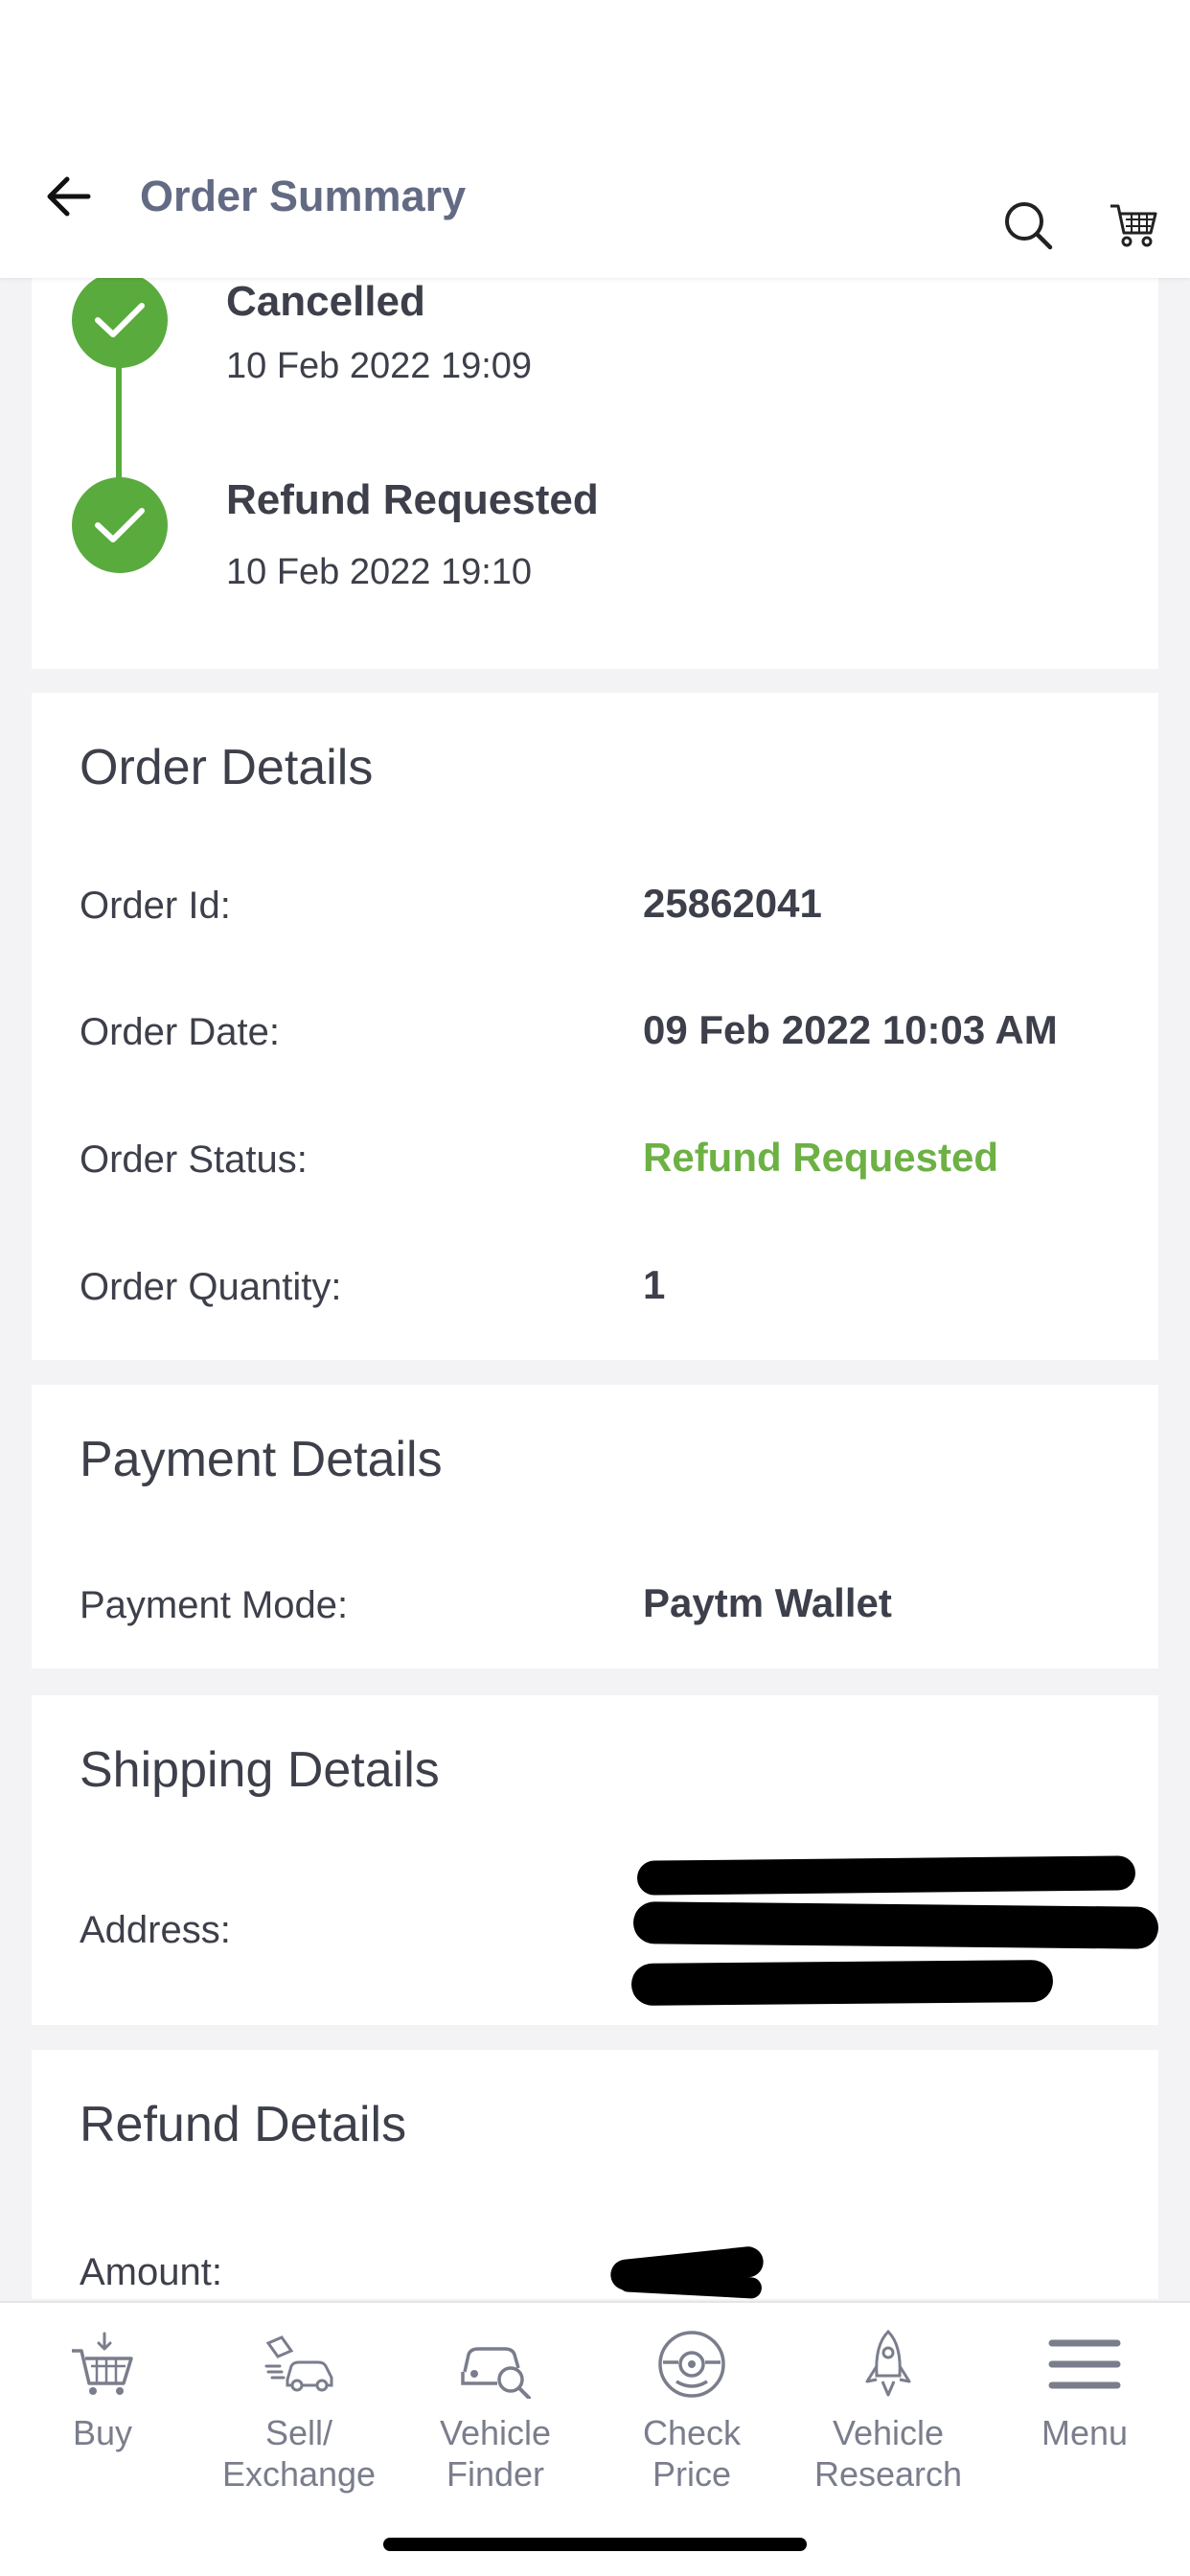  What do you see at coordinates (103, 2432) in the screenshot?
I see `nav-label: Buy` at bounding box center [103, 2432].